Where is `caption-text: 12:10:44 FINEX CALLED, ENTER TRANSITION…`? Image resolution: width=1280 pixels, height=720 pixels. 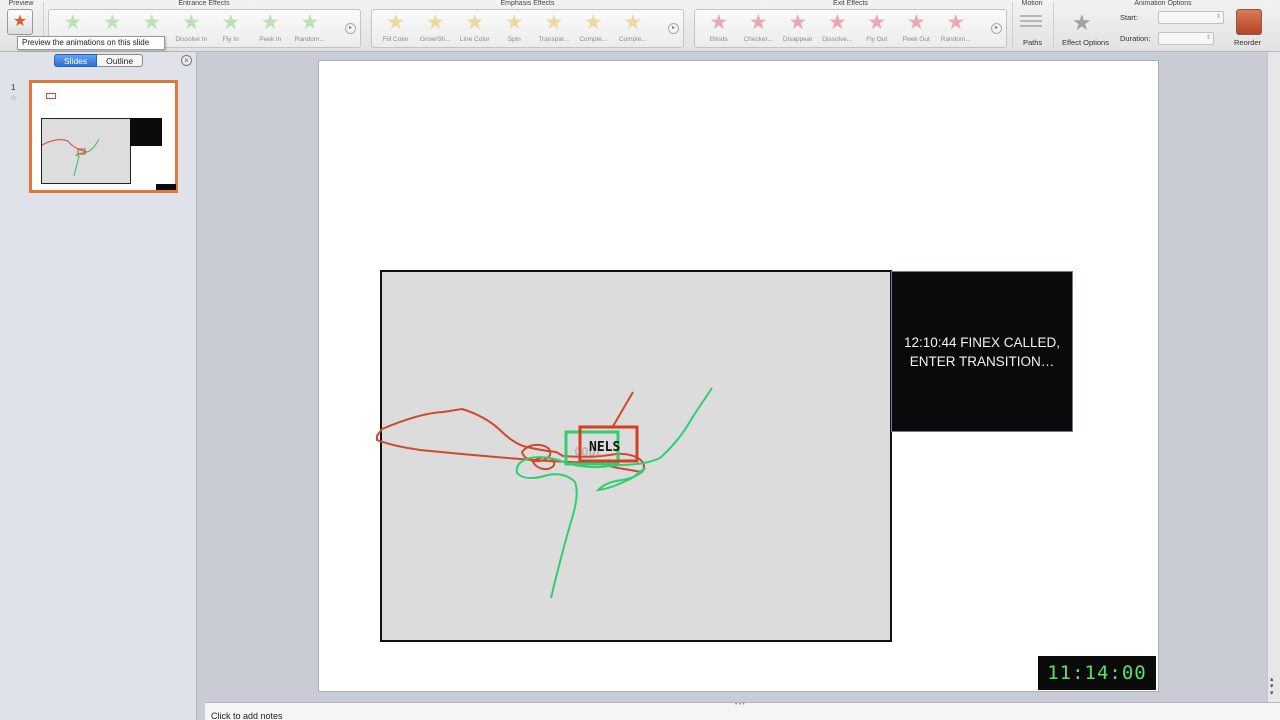 caption-text: 12:10:44 FINEX CALLED, ENTER TRANSITION… is located at coordinates (982, 351).